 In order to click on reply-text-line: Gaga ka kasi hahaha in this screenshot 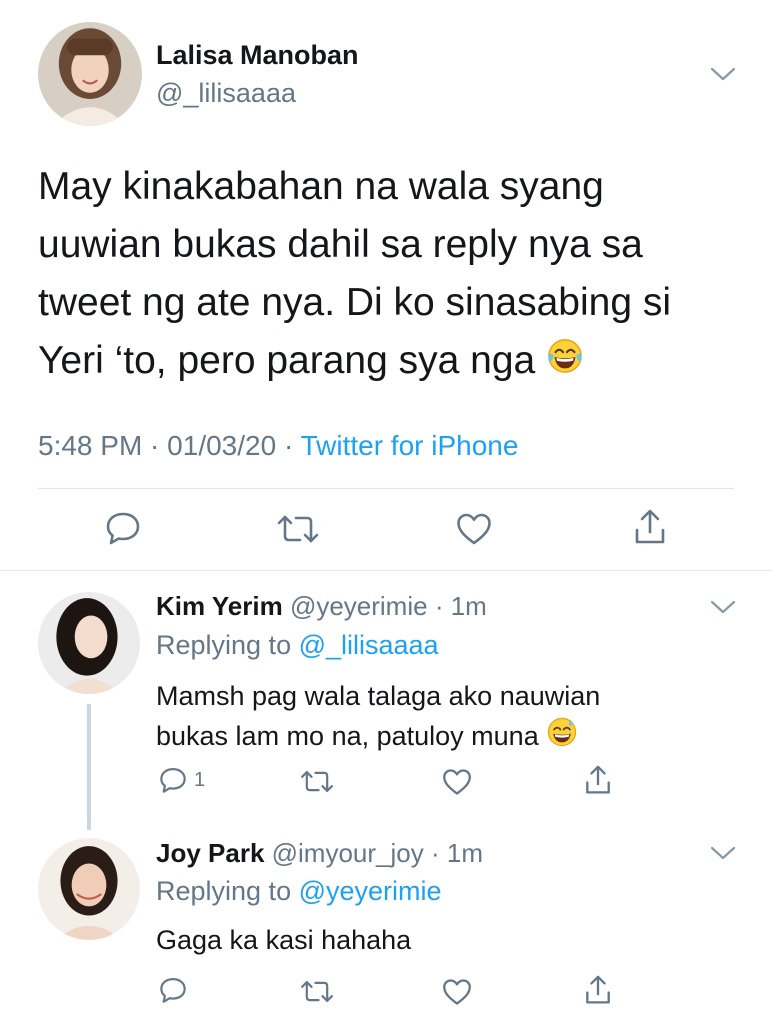, I will do `click(284, 940)`.